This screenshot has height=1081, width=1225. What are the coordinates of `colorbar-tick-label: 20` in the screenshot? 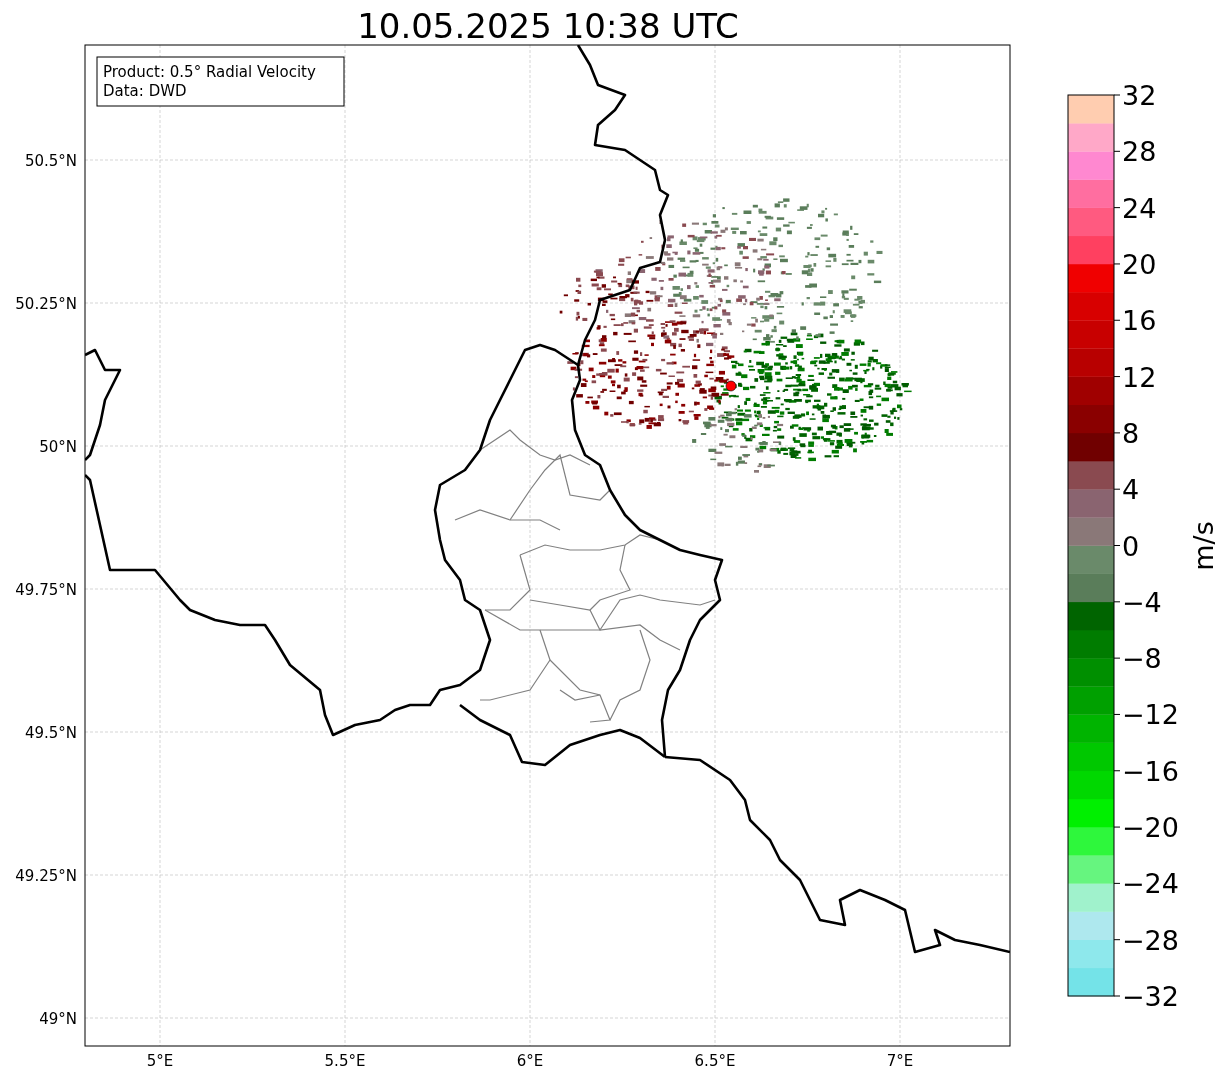 It's located at (1139, 264).